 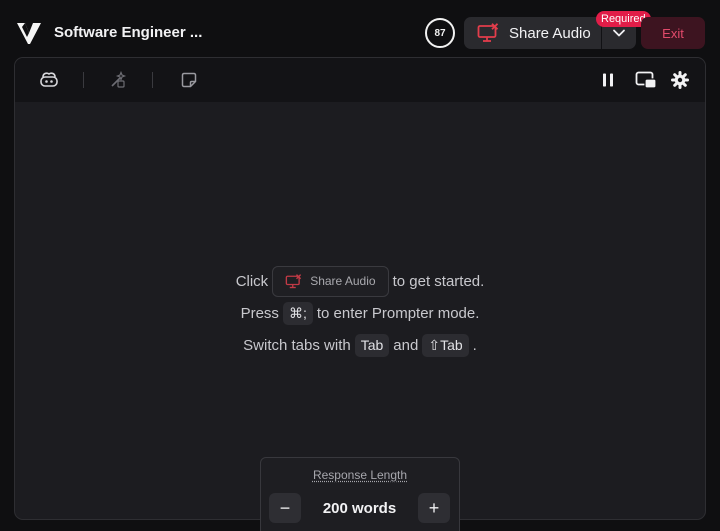 I want to click on inline-share-audio-label: Share Audio, so click(x=342, y=281).